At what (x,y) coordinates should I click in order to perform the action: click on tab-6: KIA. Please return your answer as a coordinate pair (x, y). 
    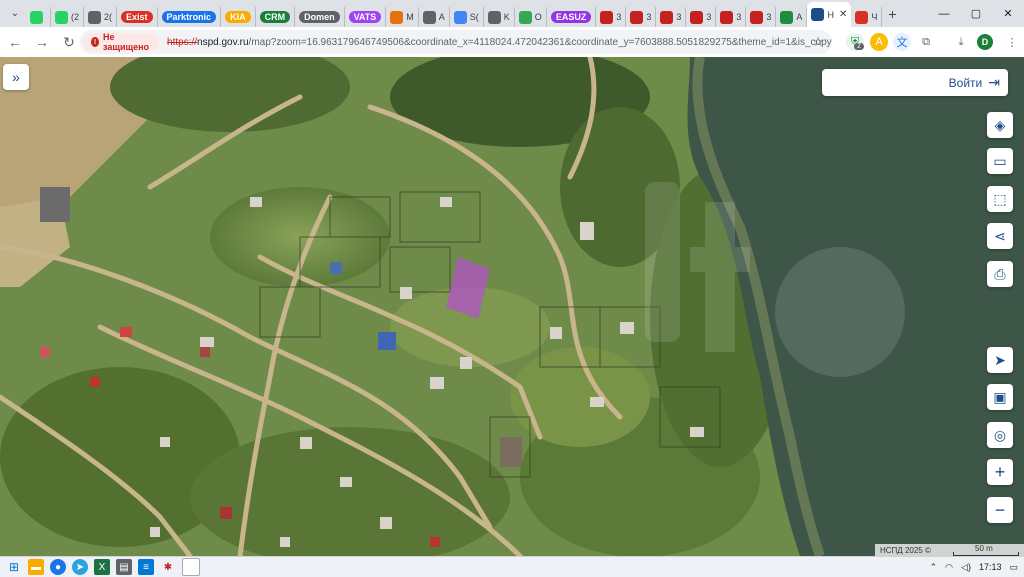
    Looking at the image, I should click on (238, 17).